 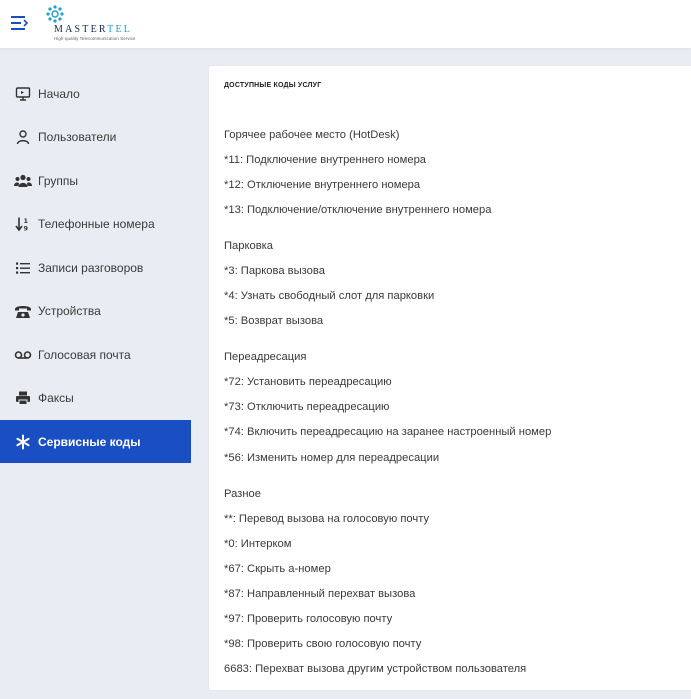 I want to click on service-code-row: *72: Установить переадресацию, so click(x=308, y=382).